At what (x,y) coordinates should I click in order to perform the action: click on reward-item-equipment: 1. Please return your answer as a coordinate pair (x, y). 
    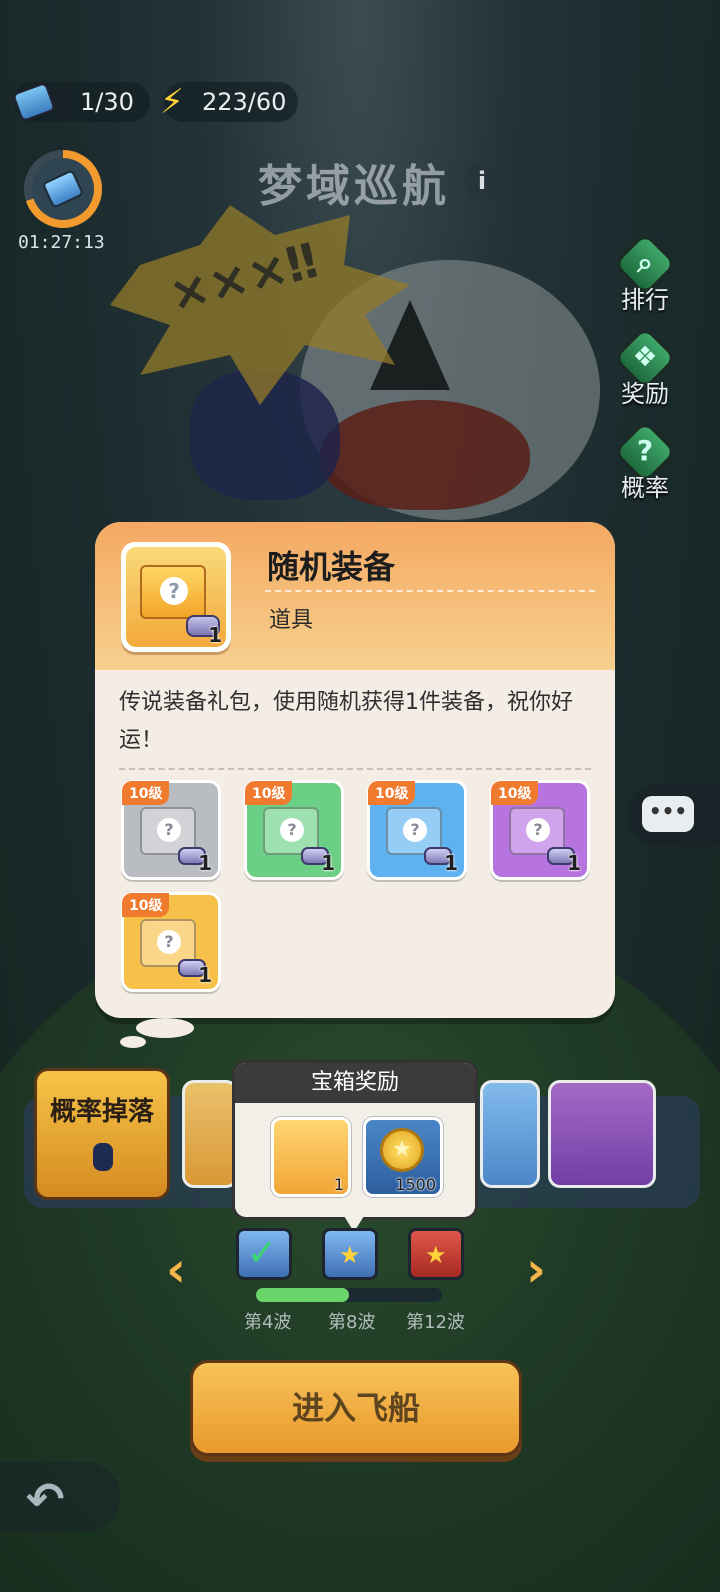
    Looking at the image, I should click on (311, 1157).